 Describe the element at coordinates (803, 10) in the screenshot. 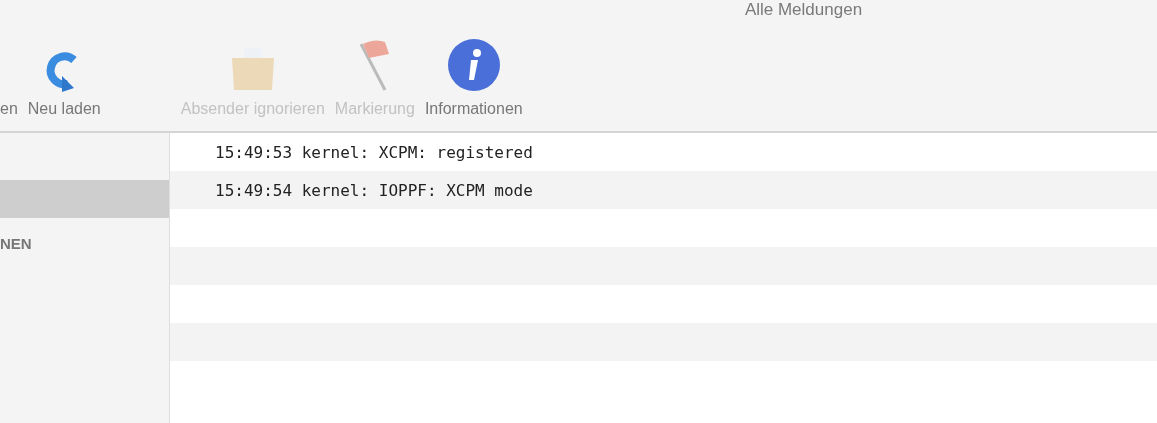

I see `window-title: Alle Meldungen` at that location.